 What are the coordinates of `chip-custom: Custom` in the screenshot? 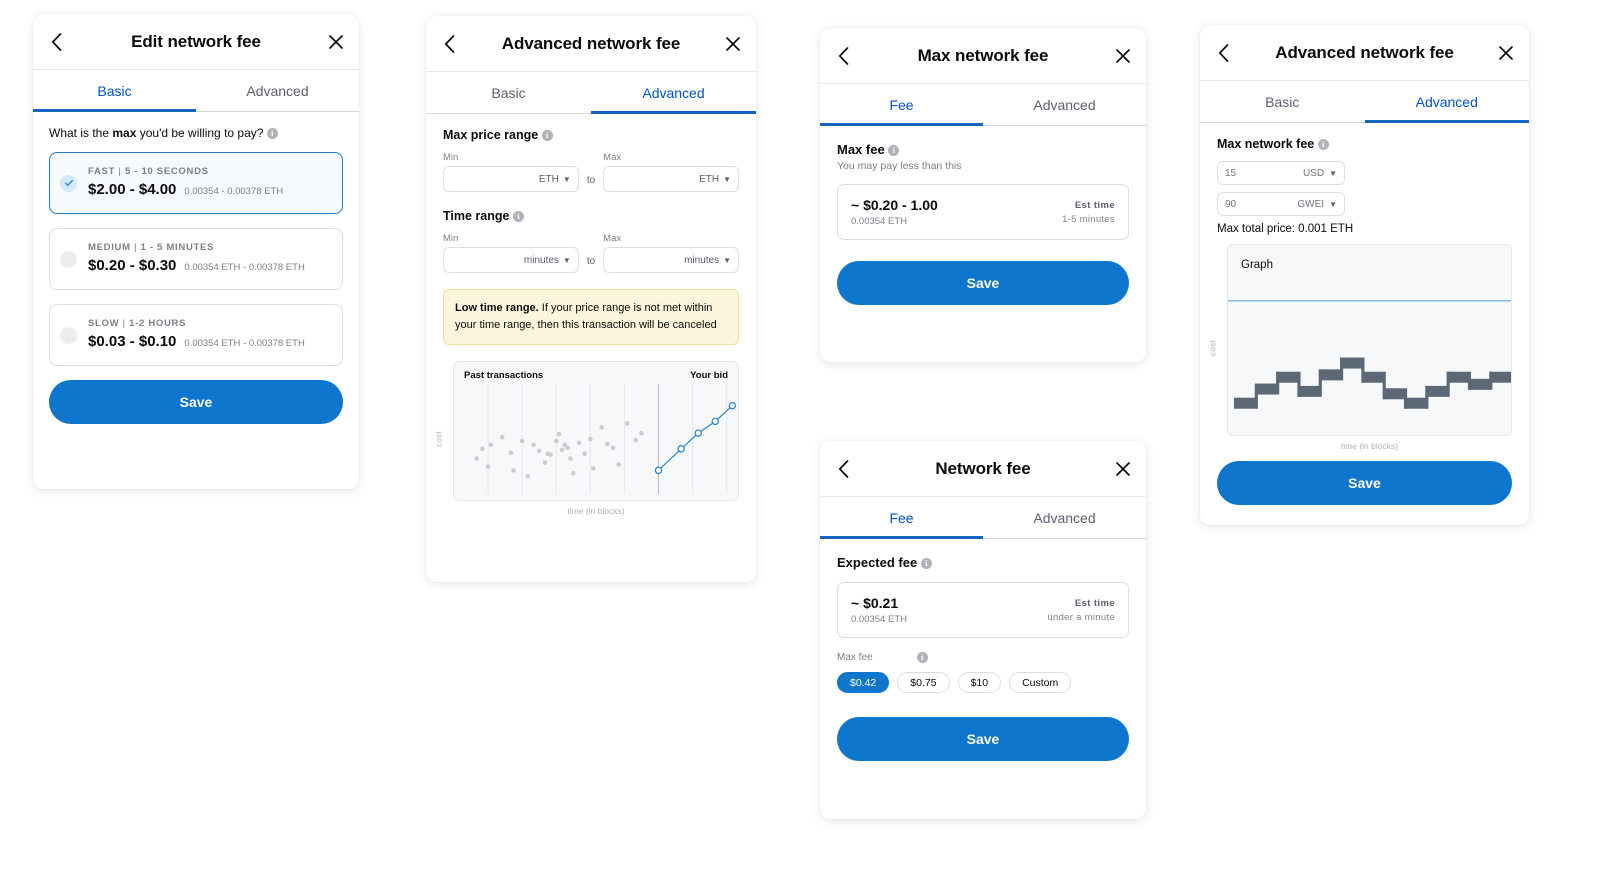 It's located at (1040, 682).